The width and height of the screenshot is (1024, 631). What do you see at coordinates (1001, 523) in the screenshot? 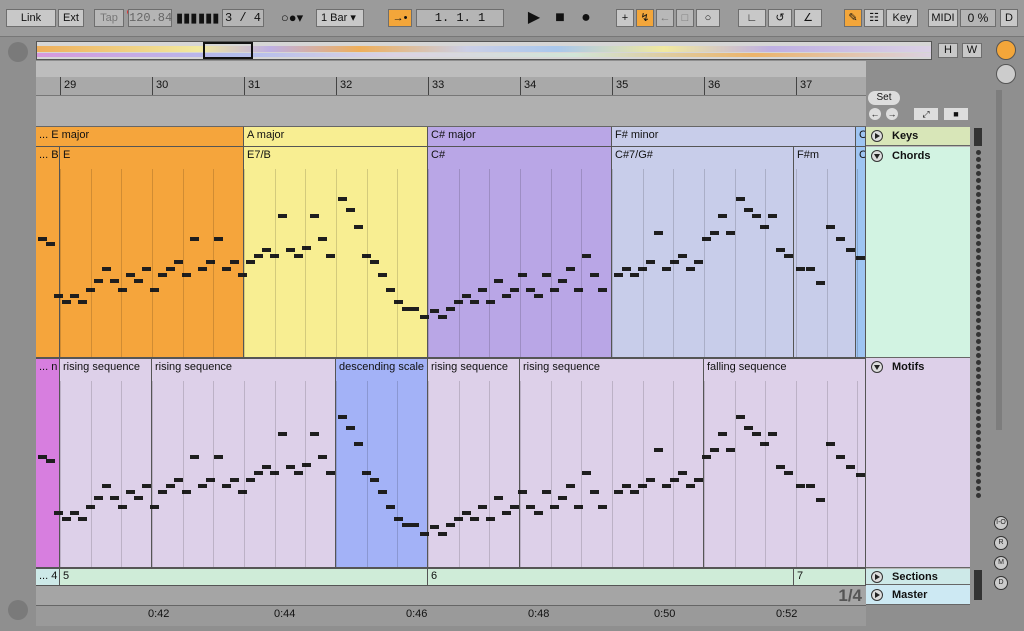
I see `io-toggle: I-O` at bounding box center [1001, 523].